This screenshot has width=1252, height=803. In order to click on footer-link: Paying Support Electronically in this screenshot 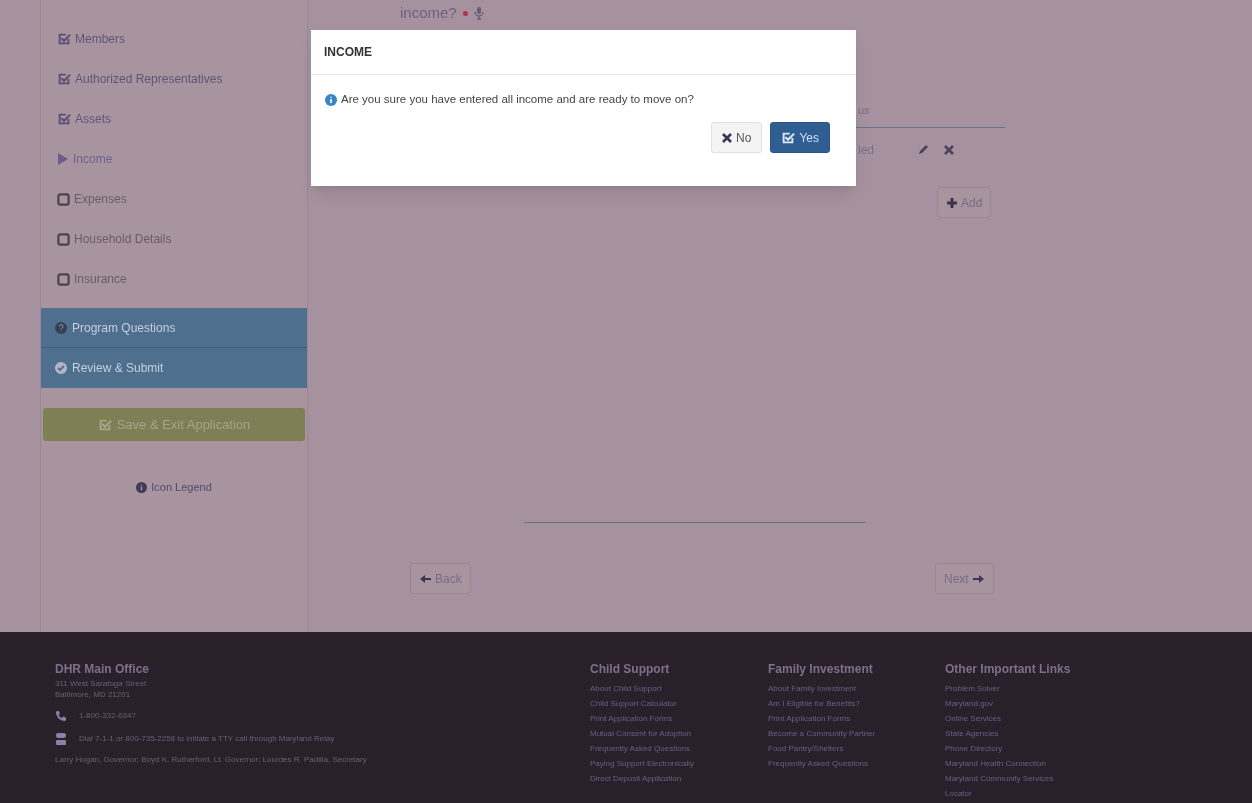, I will do `click(679, 763)`.